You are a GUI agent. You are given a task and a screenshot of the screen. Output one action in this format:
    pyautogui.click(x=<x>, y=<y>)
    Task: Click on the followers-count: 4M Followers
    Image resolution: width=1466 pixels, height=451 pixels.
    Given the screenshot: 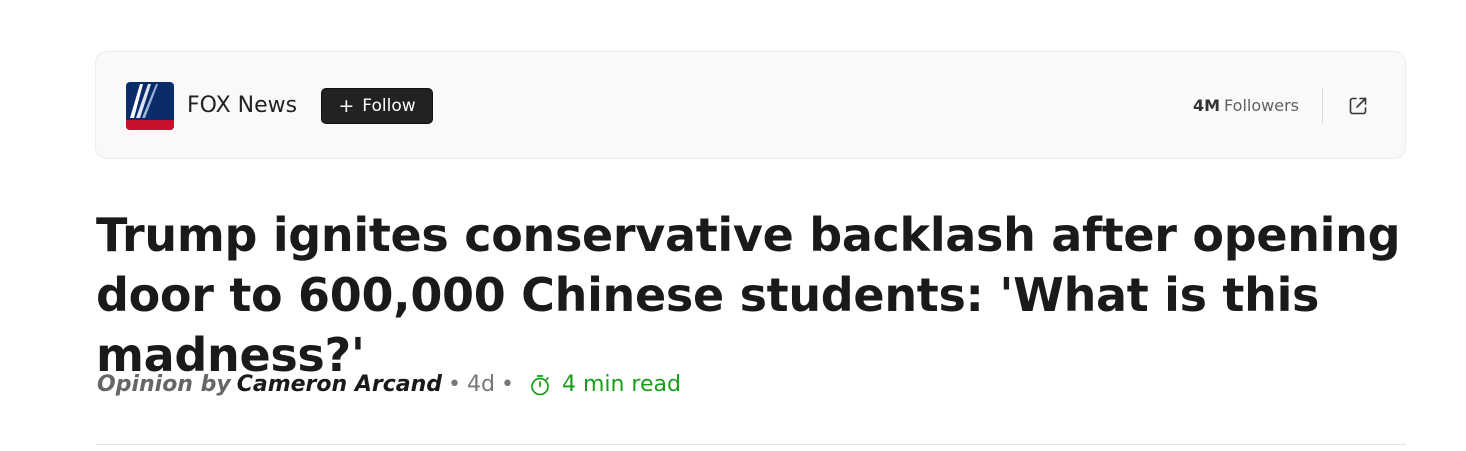 What is the action you would take?
    pyautogui.click(x=1246, y=106)
    